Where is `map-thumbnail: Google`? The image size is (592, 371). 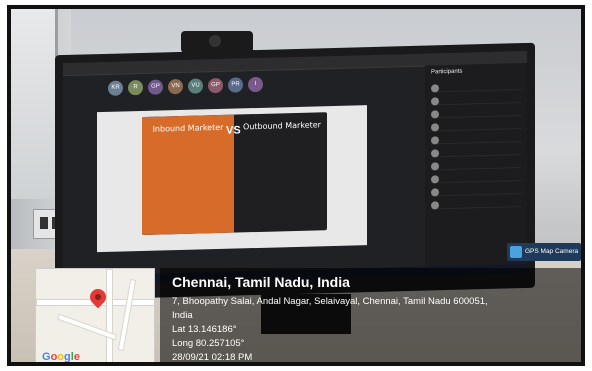
map-thumbnail: Google is located at coordinates (95, 315).